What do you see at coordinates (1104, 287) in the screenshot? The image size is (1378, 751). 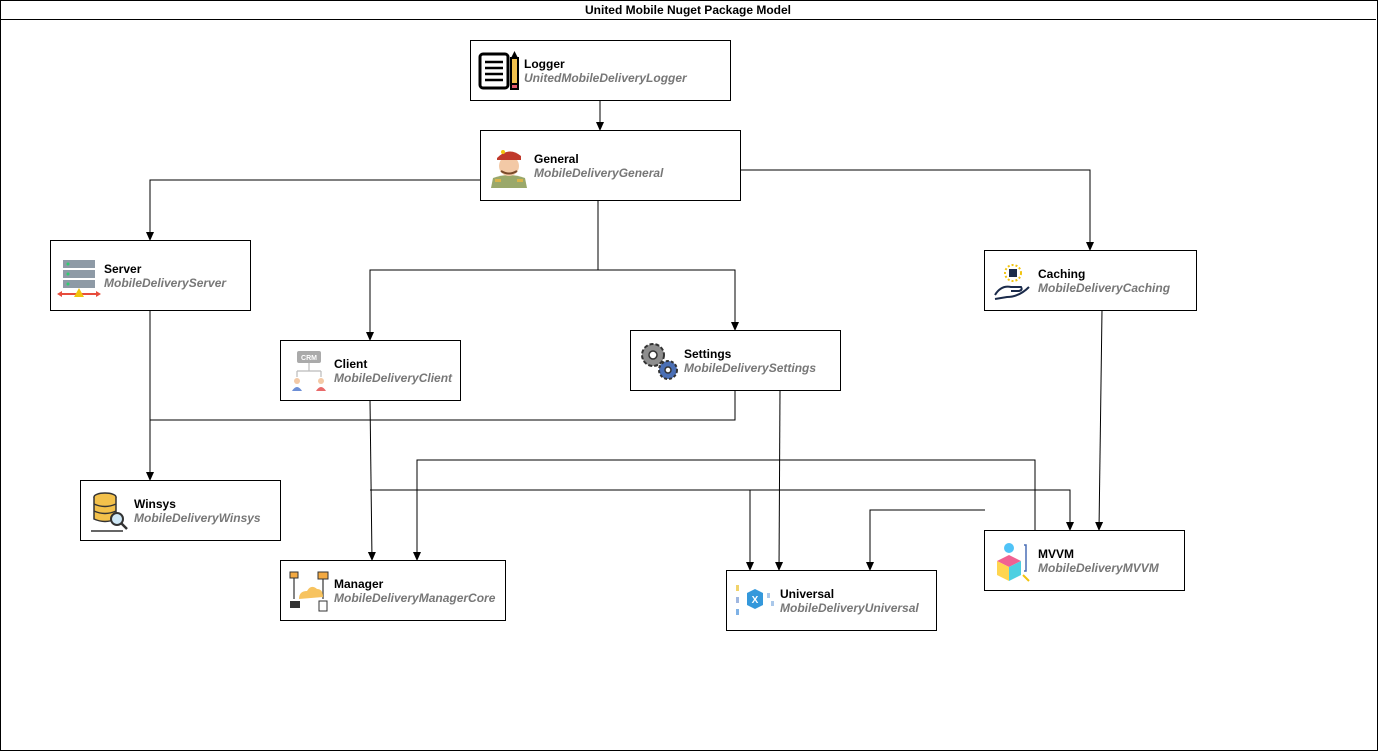 I see `node-caching-package: MobileDeliveryCaching` at bounding box center [1104, 287].